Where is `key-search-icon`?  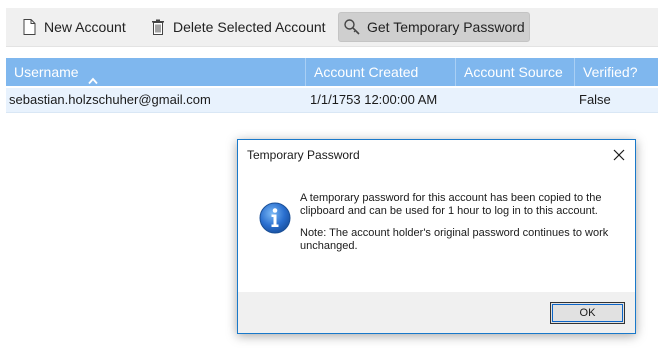 key-search-icon is located at coordinates (352, 27).